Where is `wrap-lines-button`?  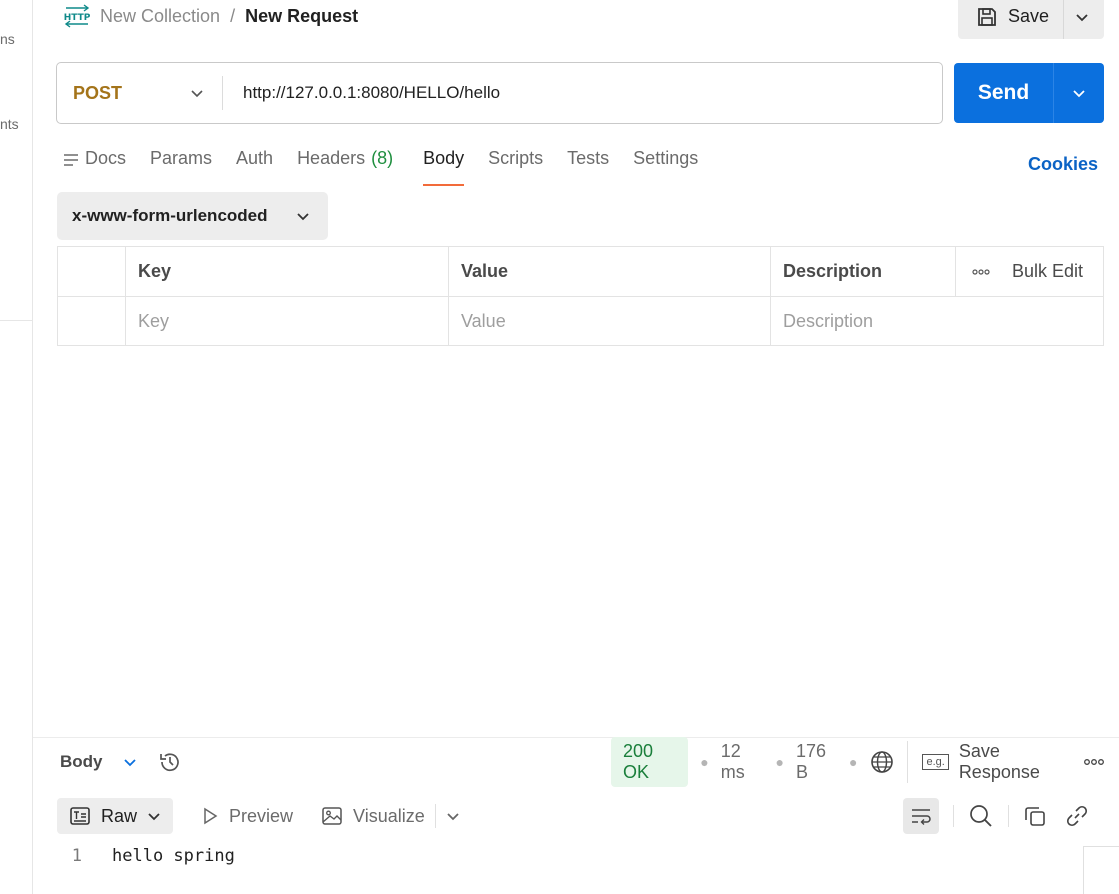 wrap-lines-button is located at coordinates (921, 816).